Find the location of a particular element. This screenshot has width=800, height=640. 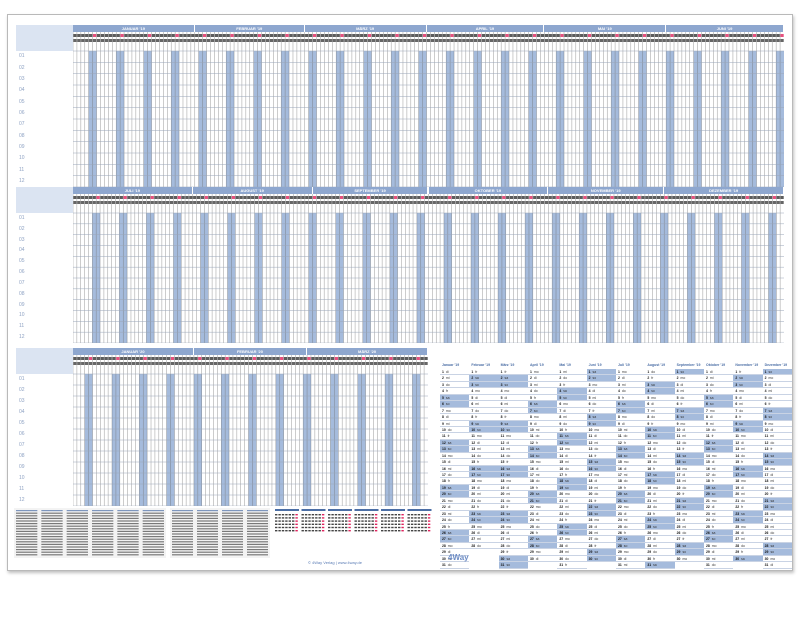

day-cell: 30 di is located at coordinates (543, 559).